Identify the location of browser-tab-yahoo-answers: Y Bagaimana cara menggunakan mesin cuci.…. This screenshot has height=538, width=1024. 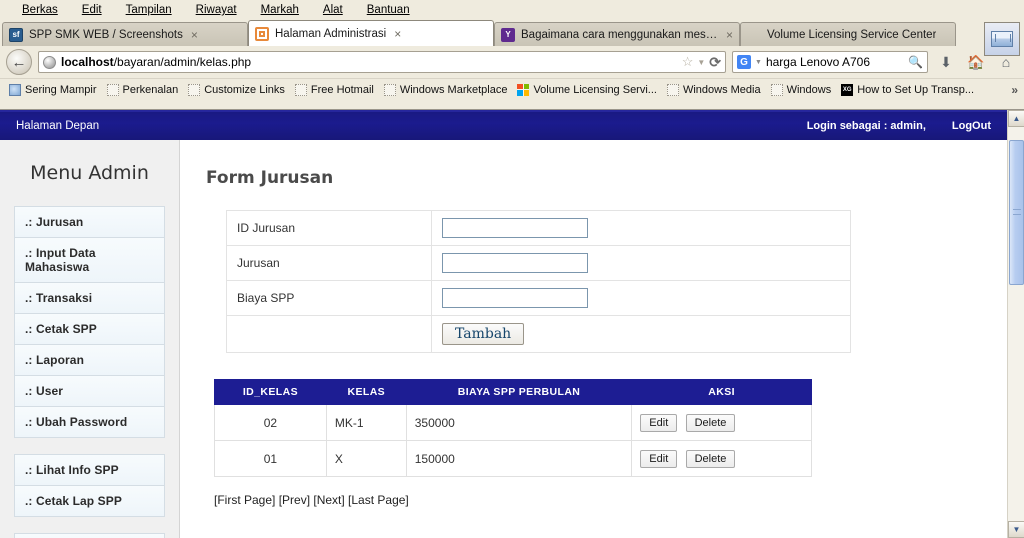
(617, 34).